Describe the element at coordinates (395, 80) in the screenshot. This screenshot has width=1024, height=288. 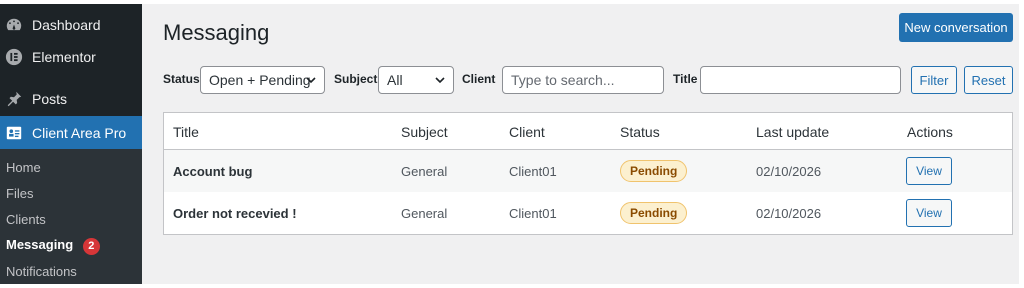
I see `subject-select-value: All` at that location.